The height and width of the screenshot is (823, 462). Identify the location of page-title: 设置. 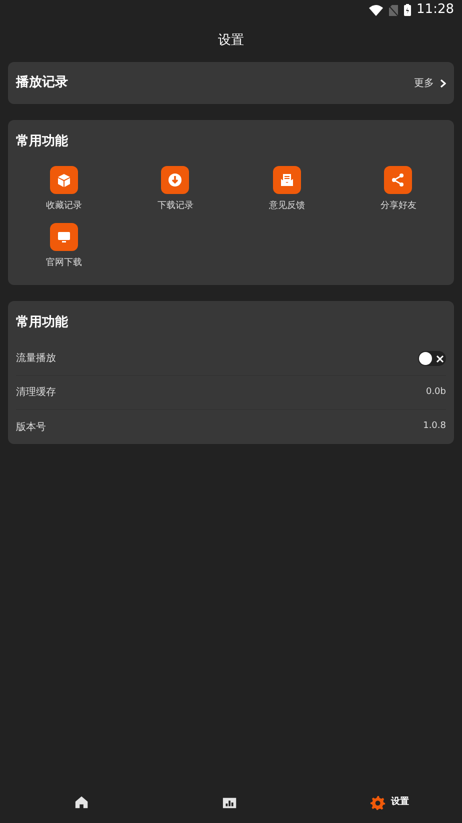
(231, 41).